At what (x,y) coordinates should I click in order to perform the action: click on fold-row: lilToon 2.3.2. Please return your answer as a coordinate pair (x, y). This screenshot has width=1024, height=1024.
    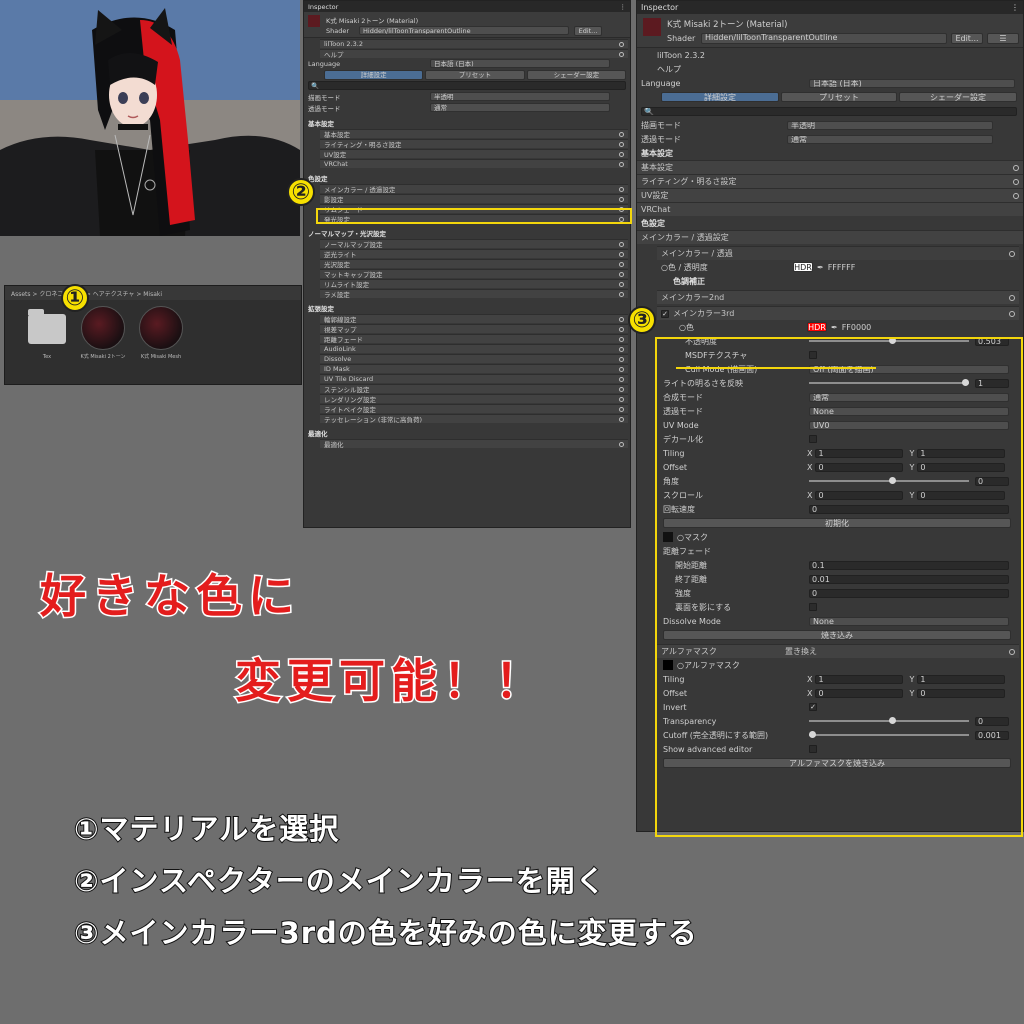
    Looking at the image, I should click on (474, 43).